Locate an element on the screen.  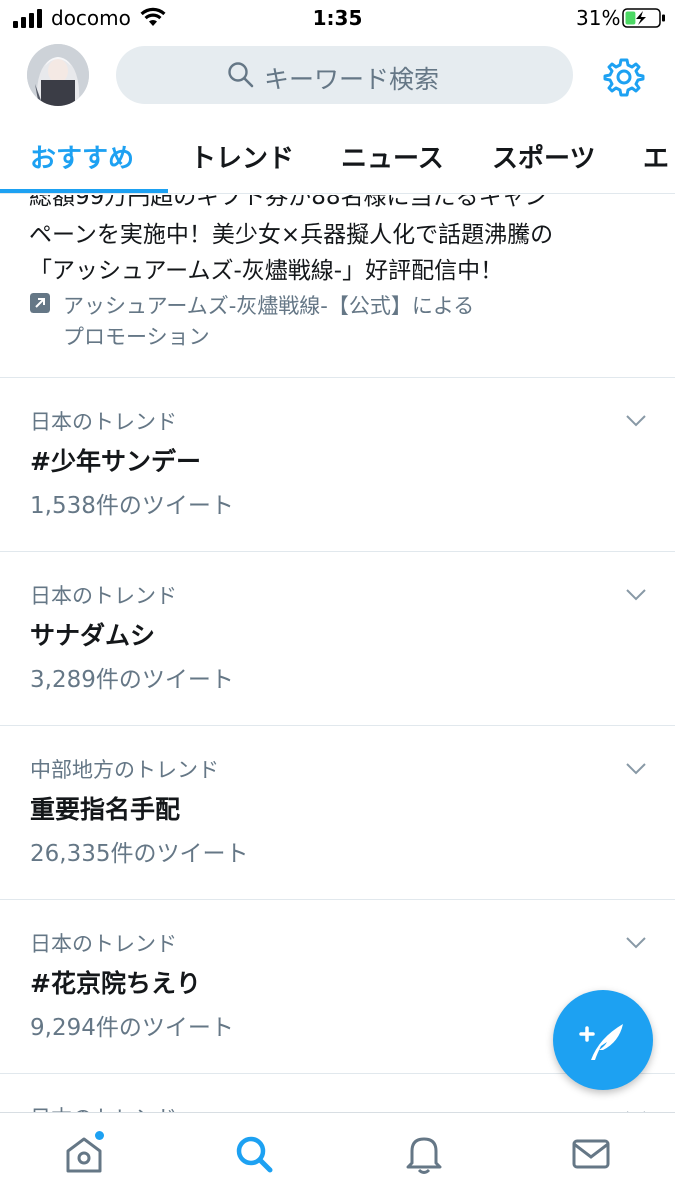
trend-item: 日本のトレンド #少年サンデー 1,538件のツイート is located at coordinates (337, 465).